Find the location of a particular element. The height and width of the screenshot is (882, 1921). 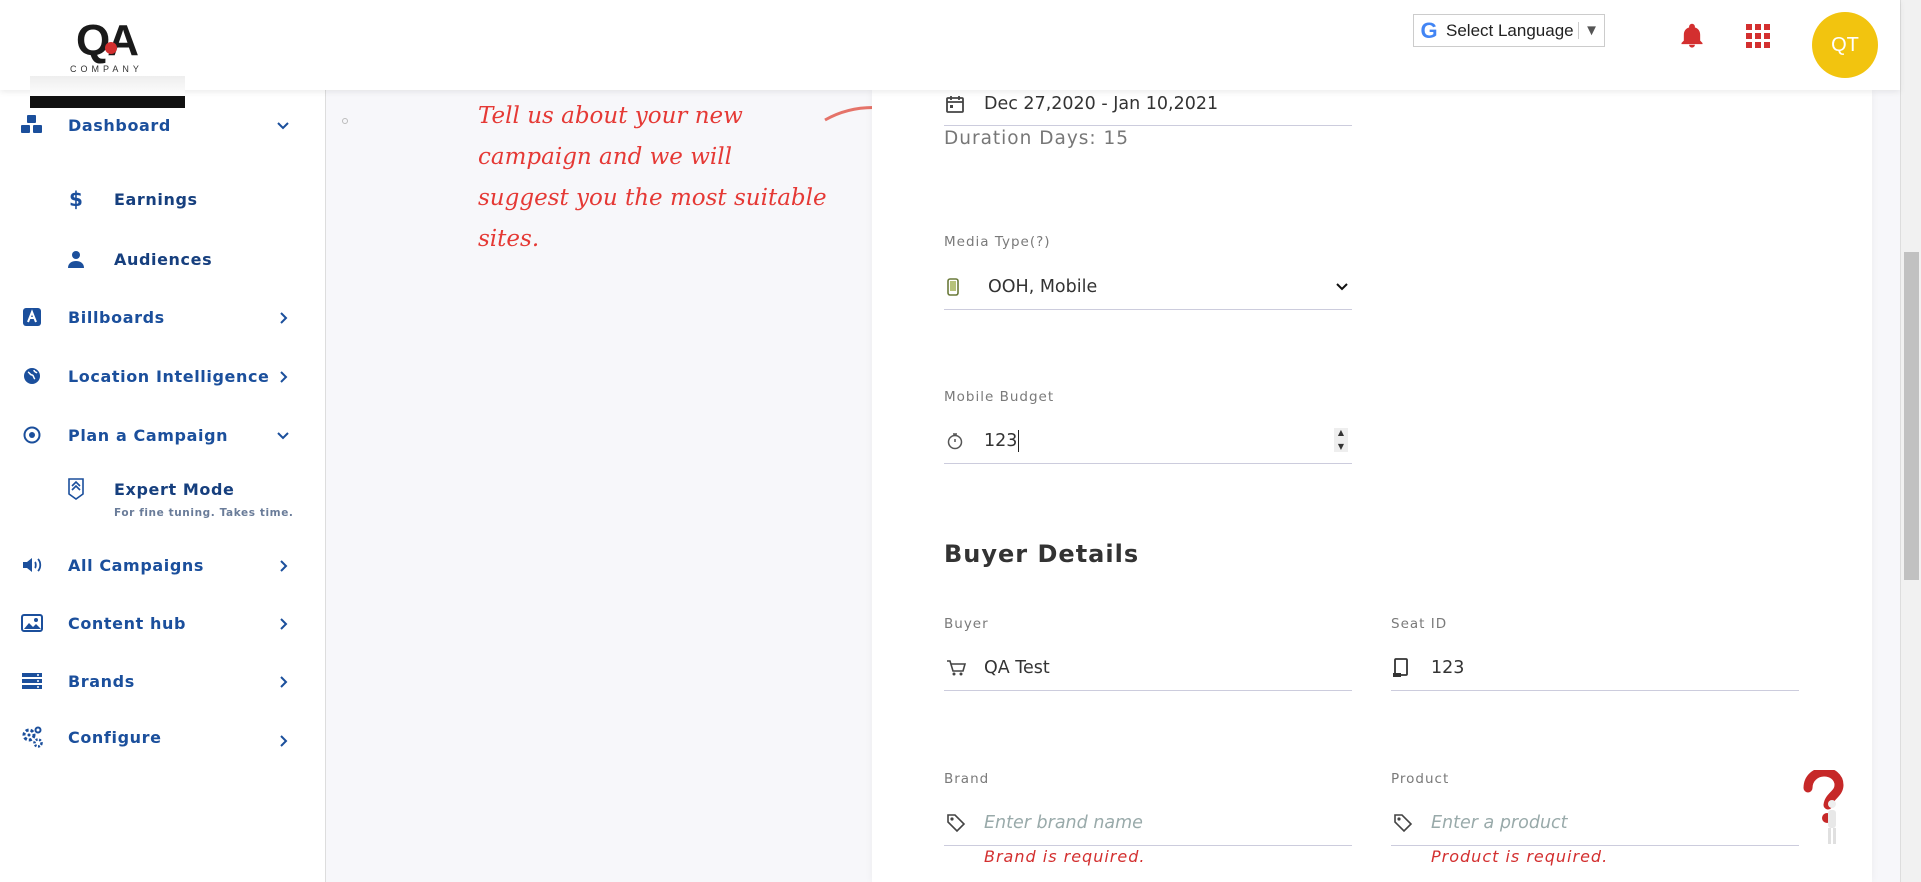

mobile-budget-value: 123 is located at coordinates (1001, 440).